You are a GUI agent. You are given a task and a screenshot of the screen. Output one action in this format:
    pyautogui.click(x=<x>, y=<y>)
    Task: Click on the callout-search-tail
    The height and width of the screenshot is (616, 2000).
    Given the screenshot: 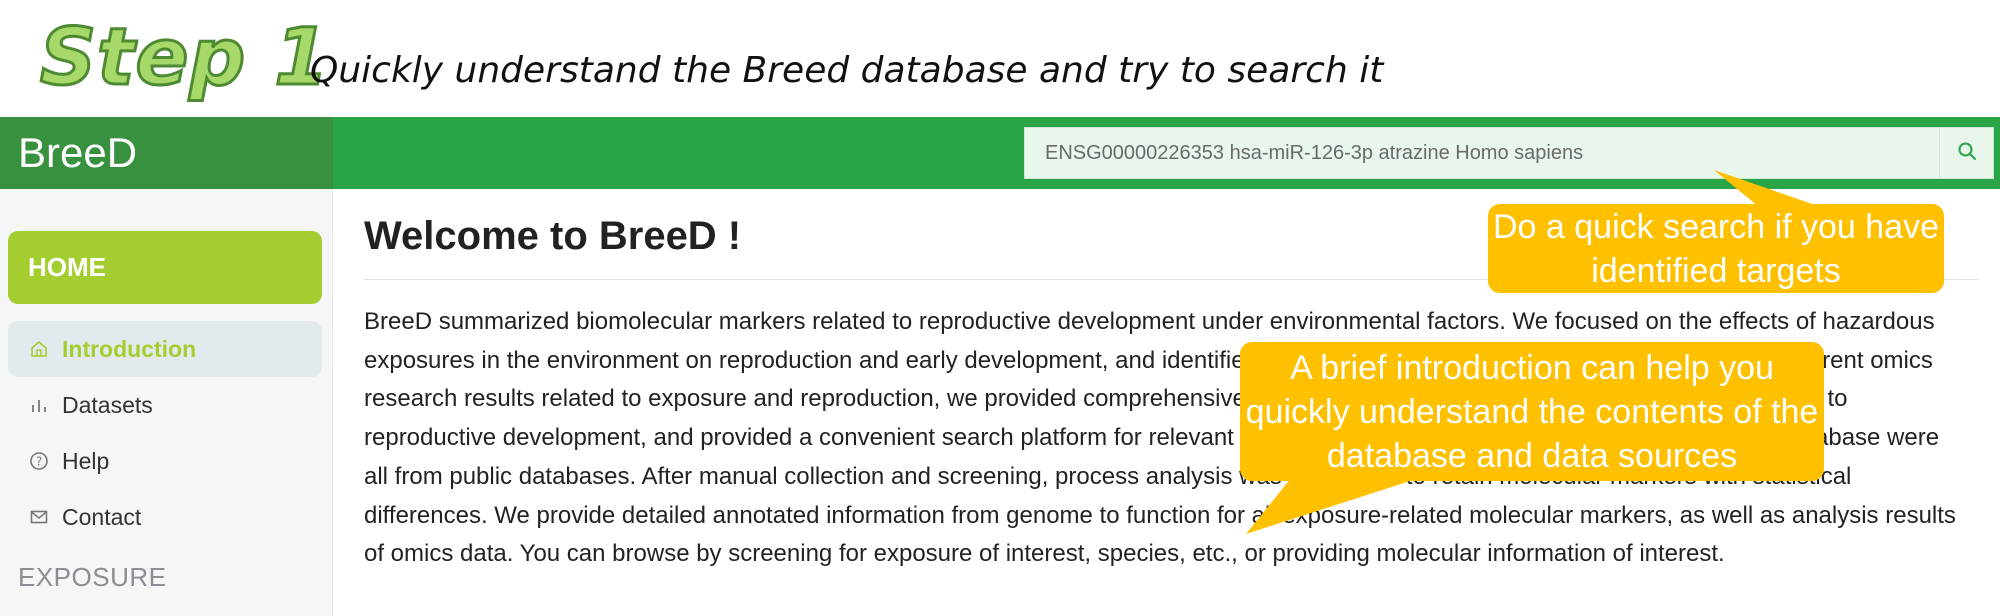 What is the action you would take?
    pyautogui.click(x=1766, y=188)
    